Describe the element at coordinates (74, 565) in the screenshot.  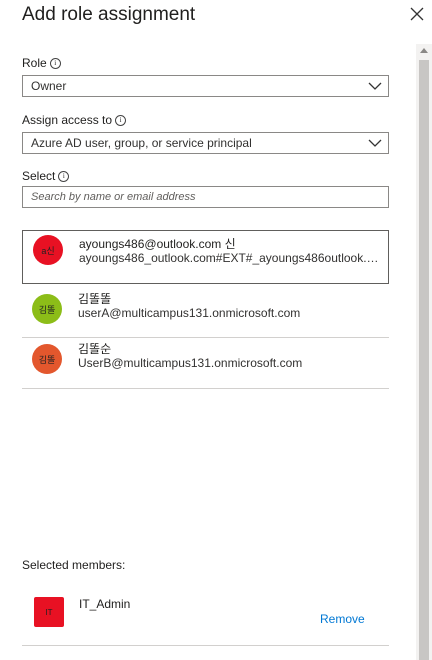
I see `selected-members-label: Selected members:` at that location.